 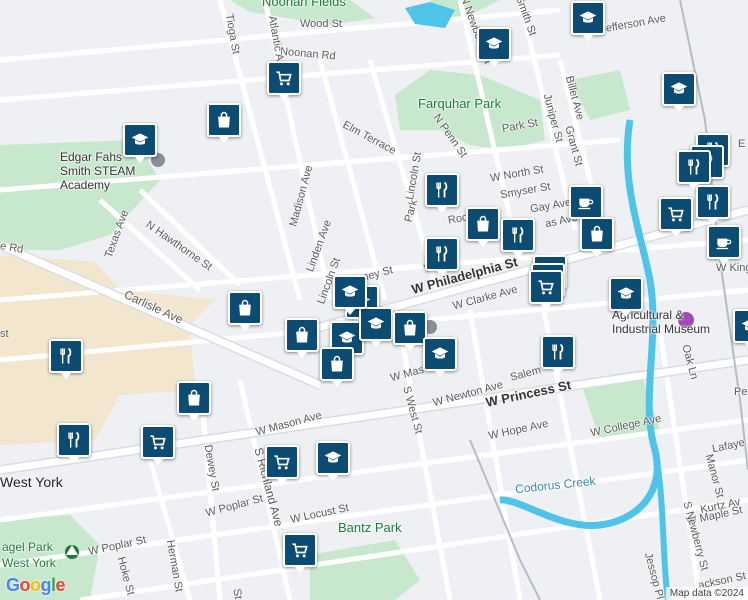 What do you see at coordinates (46, 585) in the screenshot?
I see `logo-letter: g` at bounding box center [46, 585].